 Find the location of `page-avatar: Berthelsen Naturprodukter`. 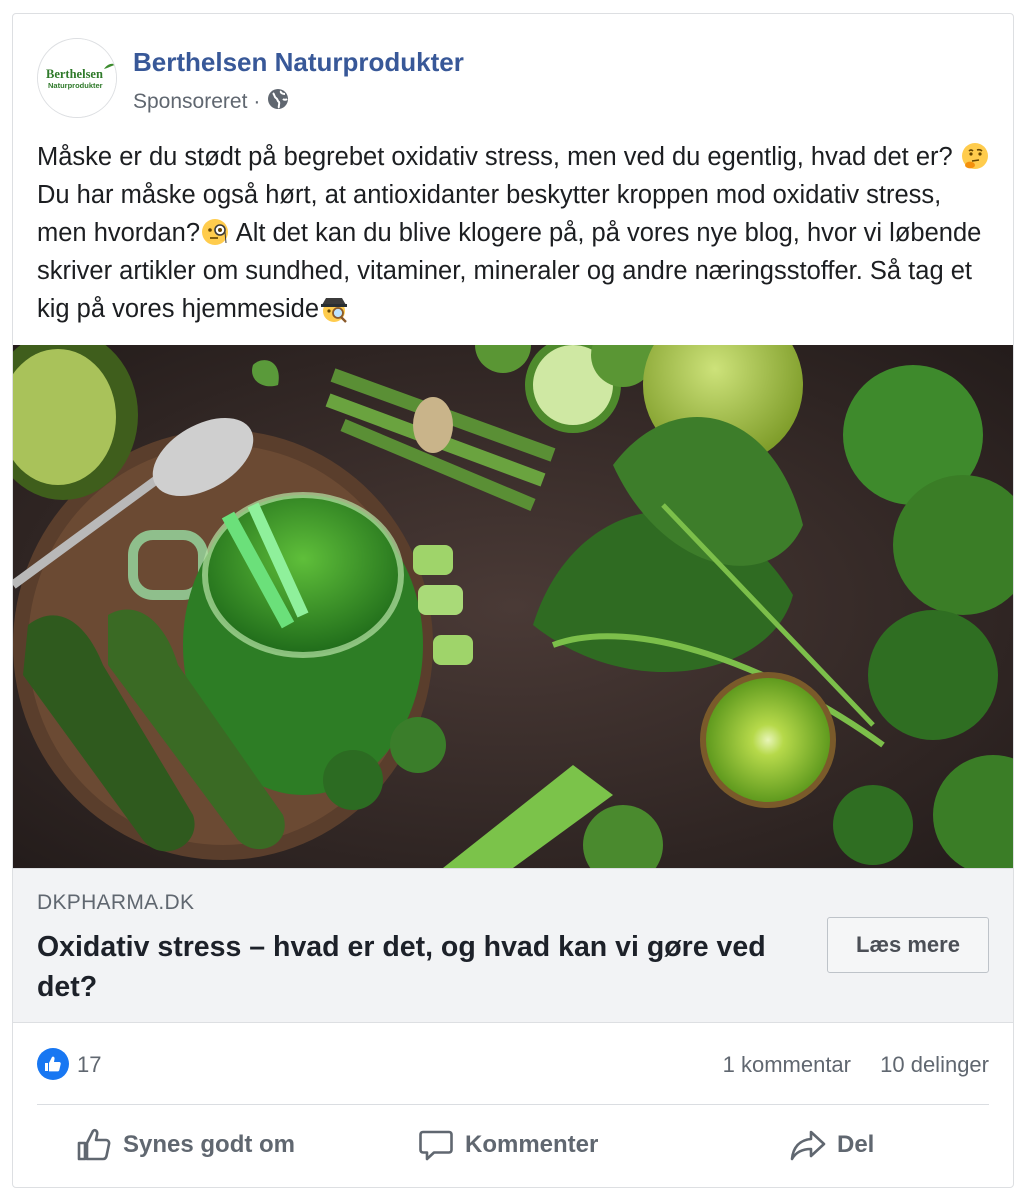

page-avatar: Berthelsen Naturprodukter is located at coordinates (77, 78).